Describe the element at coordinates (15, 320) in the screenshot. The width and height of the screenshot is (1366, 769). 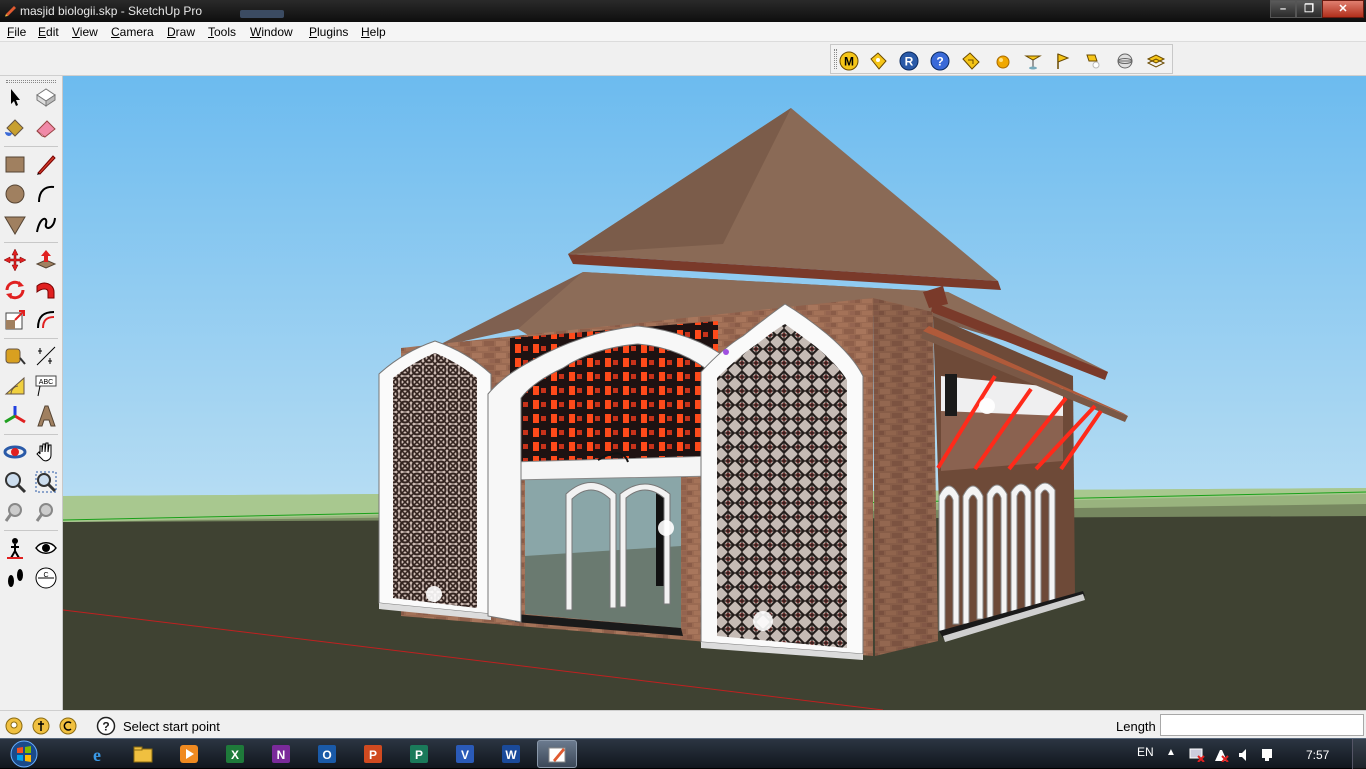
I see `scale-icon` at that location.